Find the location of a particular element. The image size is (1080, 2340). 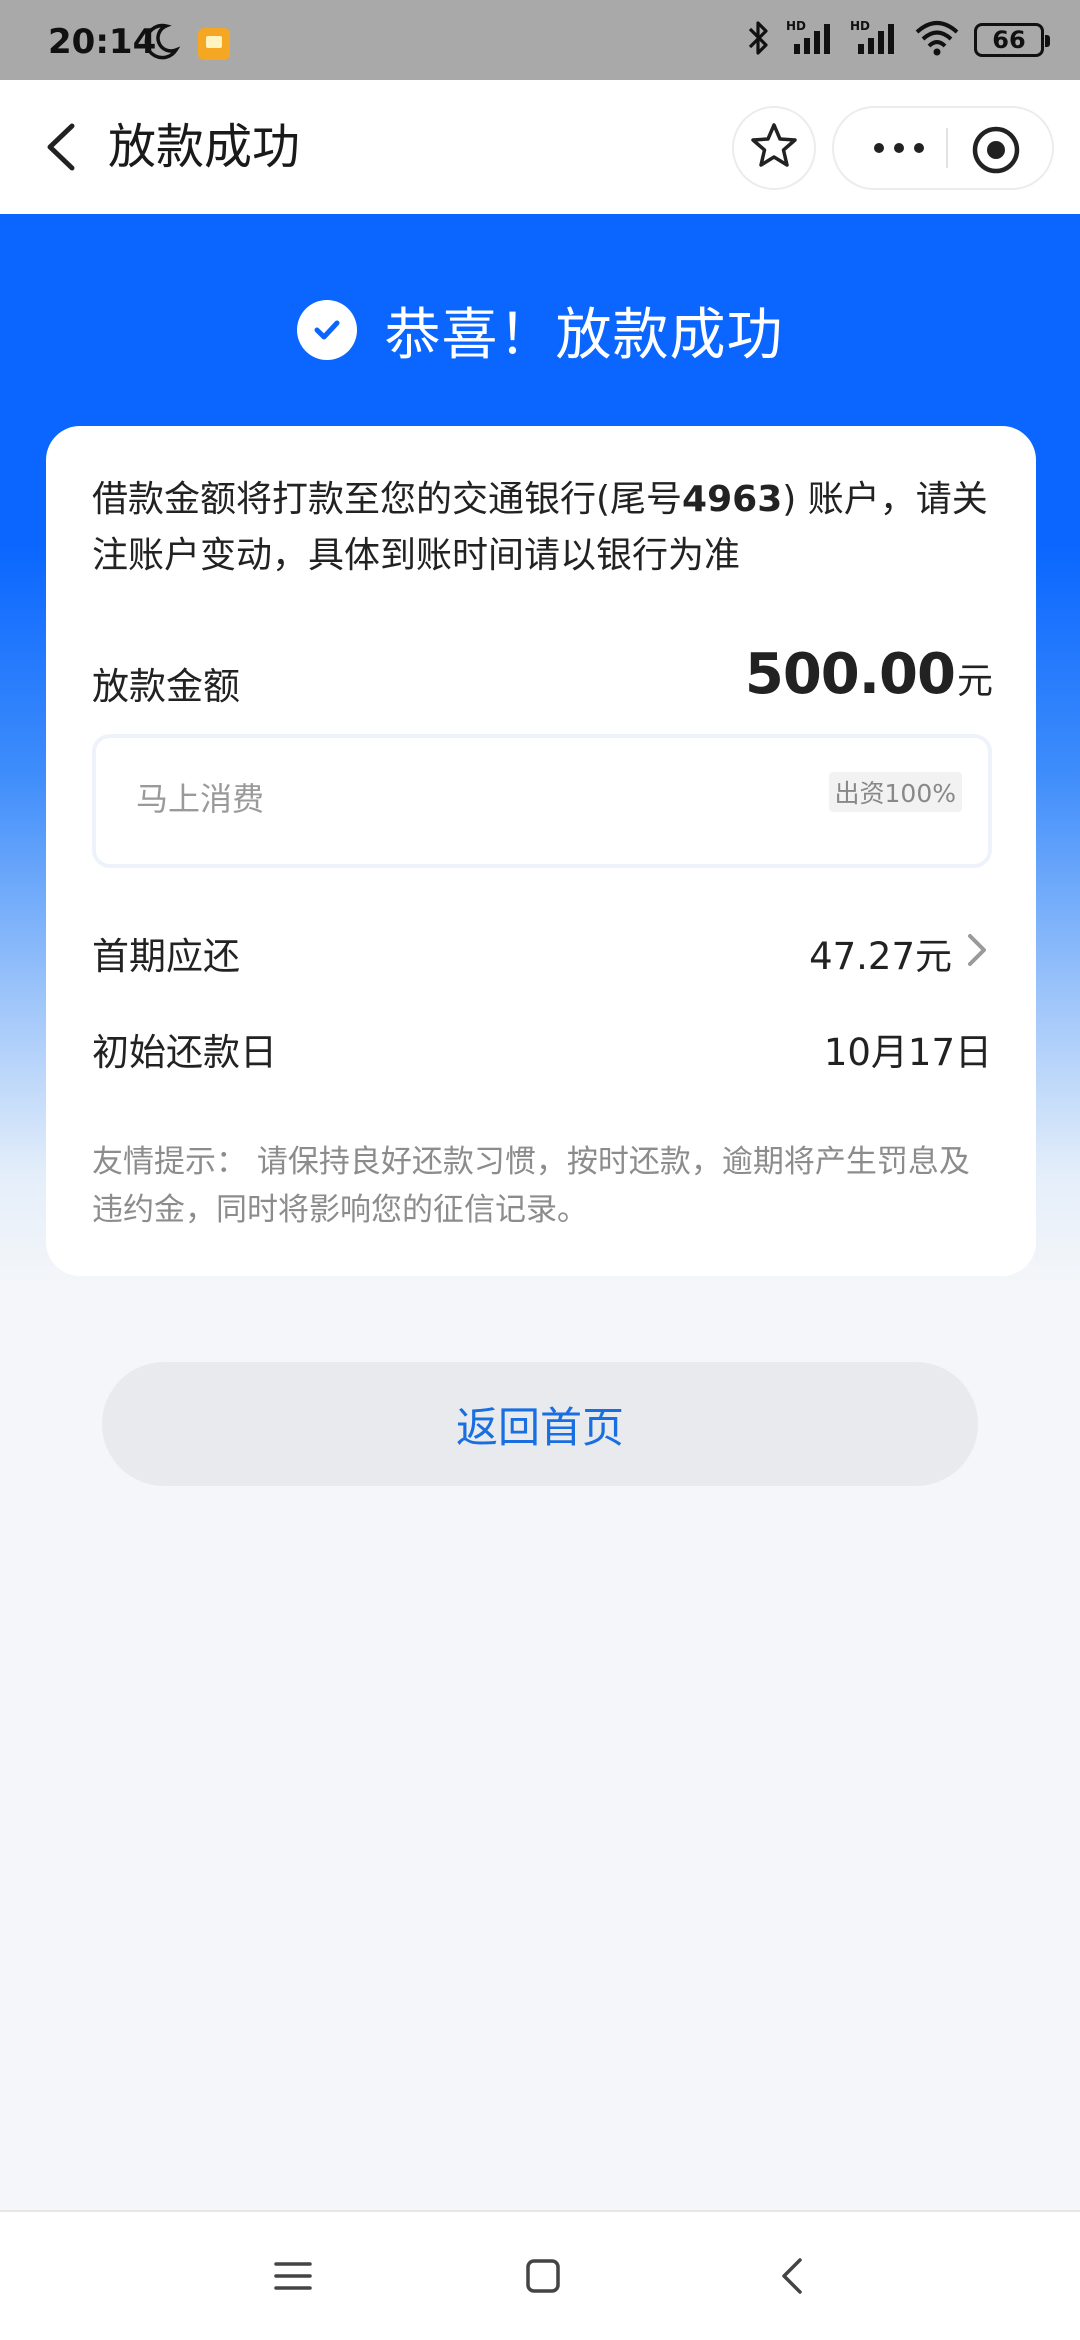

favorite-button is located at coordinates (774, 148).